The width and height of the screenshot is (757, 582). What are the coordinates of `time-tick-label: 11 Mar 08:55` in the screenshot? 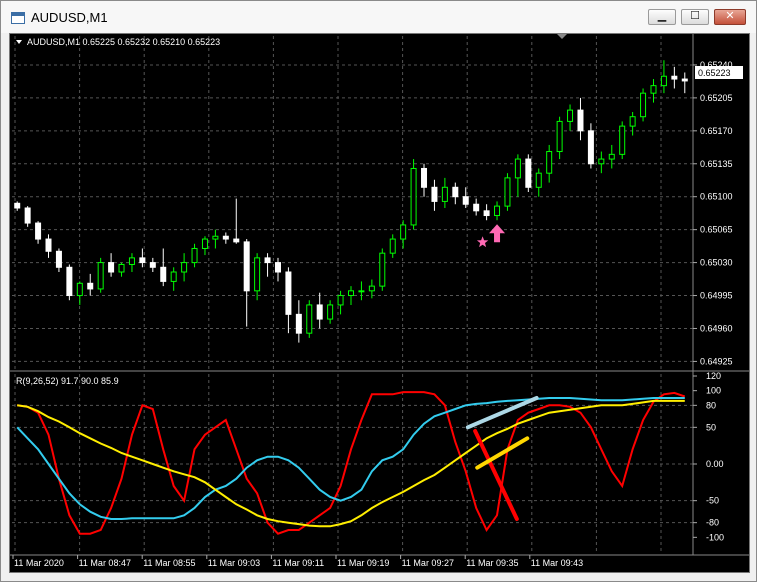 It's located at (169, 563).